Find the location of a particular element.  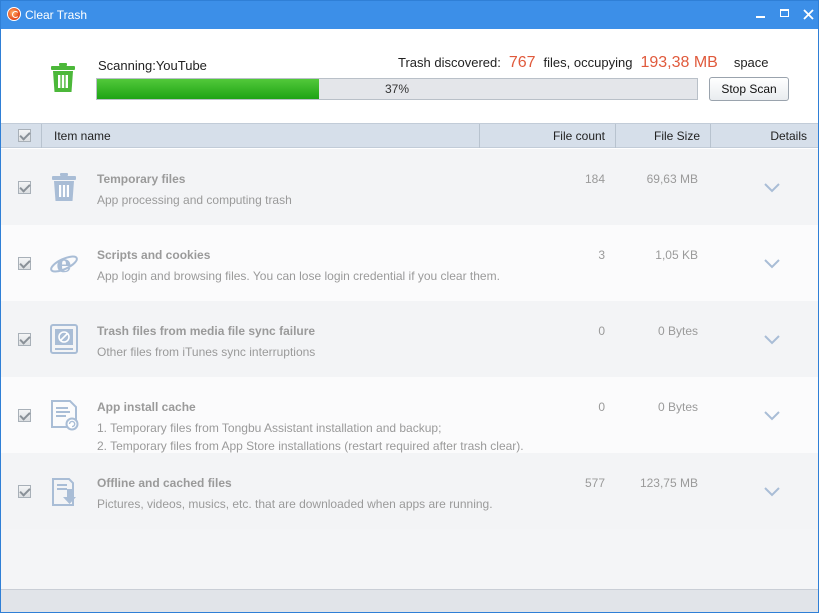

svg-text: e is located at coordinates (63, 263).